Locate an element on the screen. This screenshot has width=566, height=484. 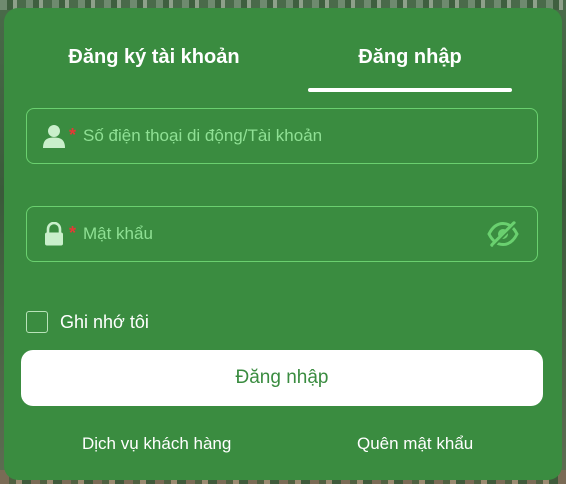
password-field: * is located at coordinates (282, 234).